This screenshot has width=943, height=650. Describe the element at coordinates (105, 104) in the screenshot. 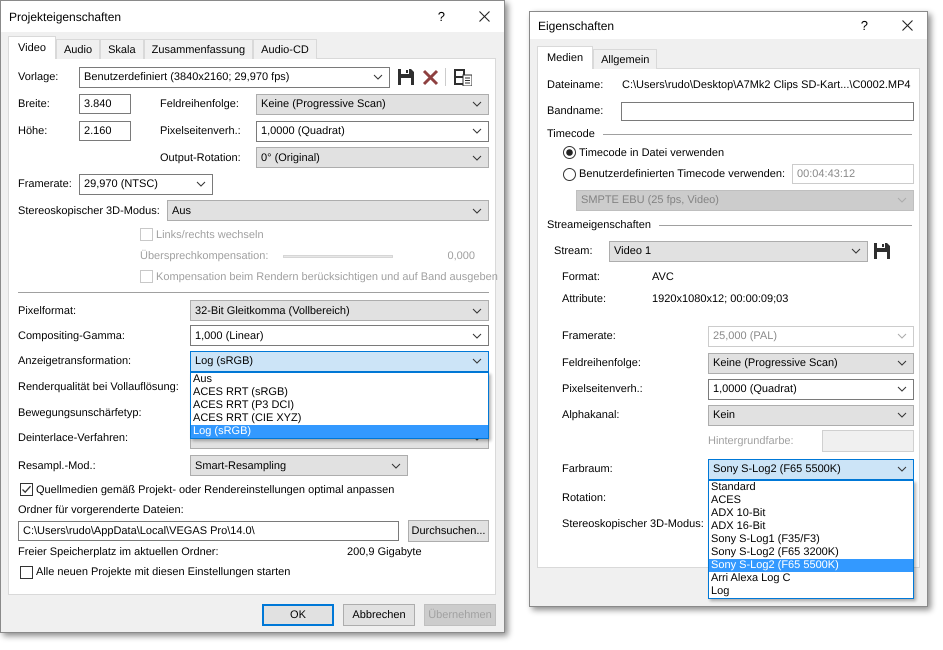

I see `text-field: 3.840` at that location.